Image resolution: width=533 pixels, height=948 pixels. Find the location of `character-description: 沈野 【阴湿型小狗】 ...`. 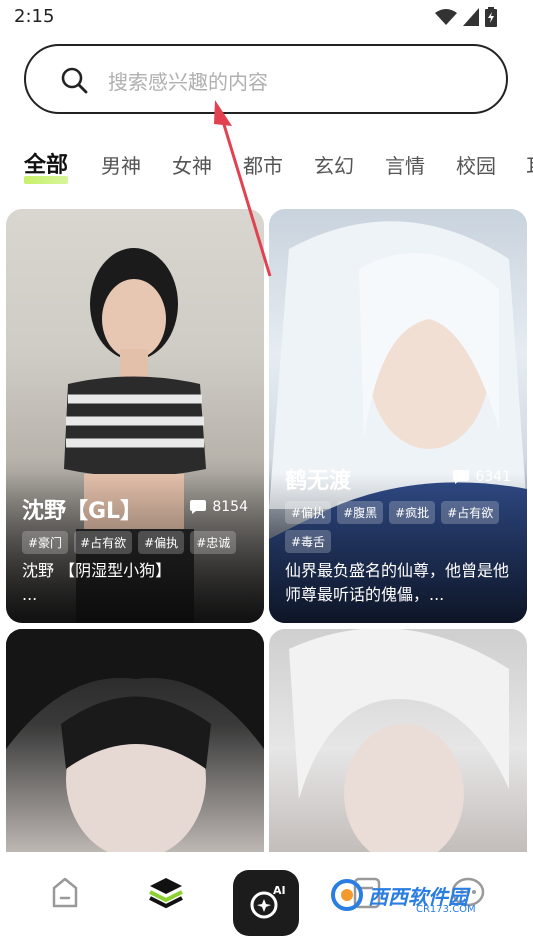

character-description: 沈野 【阴湿型小狗】 ... is located at coordinates (137, 583).